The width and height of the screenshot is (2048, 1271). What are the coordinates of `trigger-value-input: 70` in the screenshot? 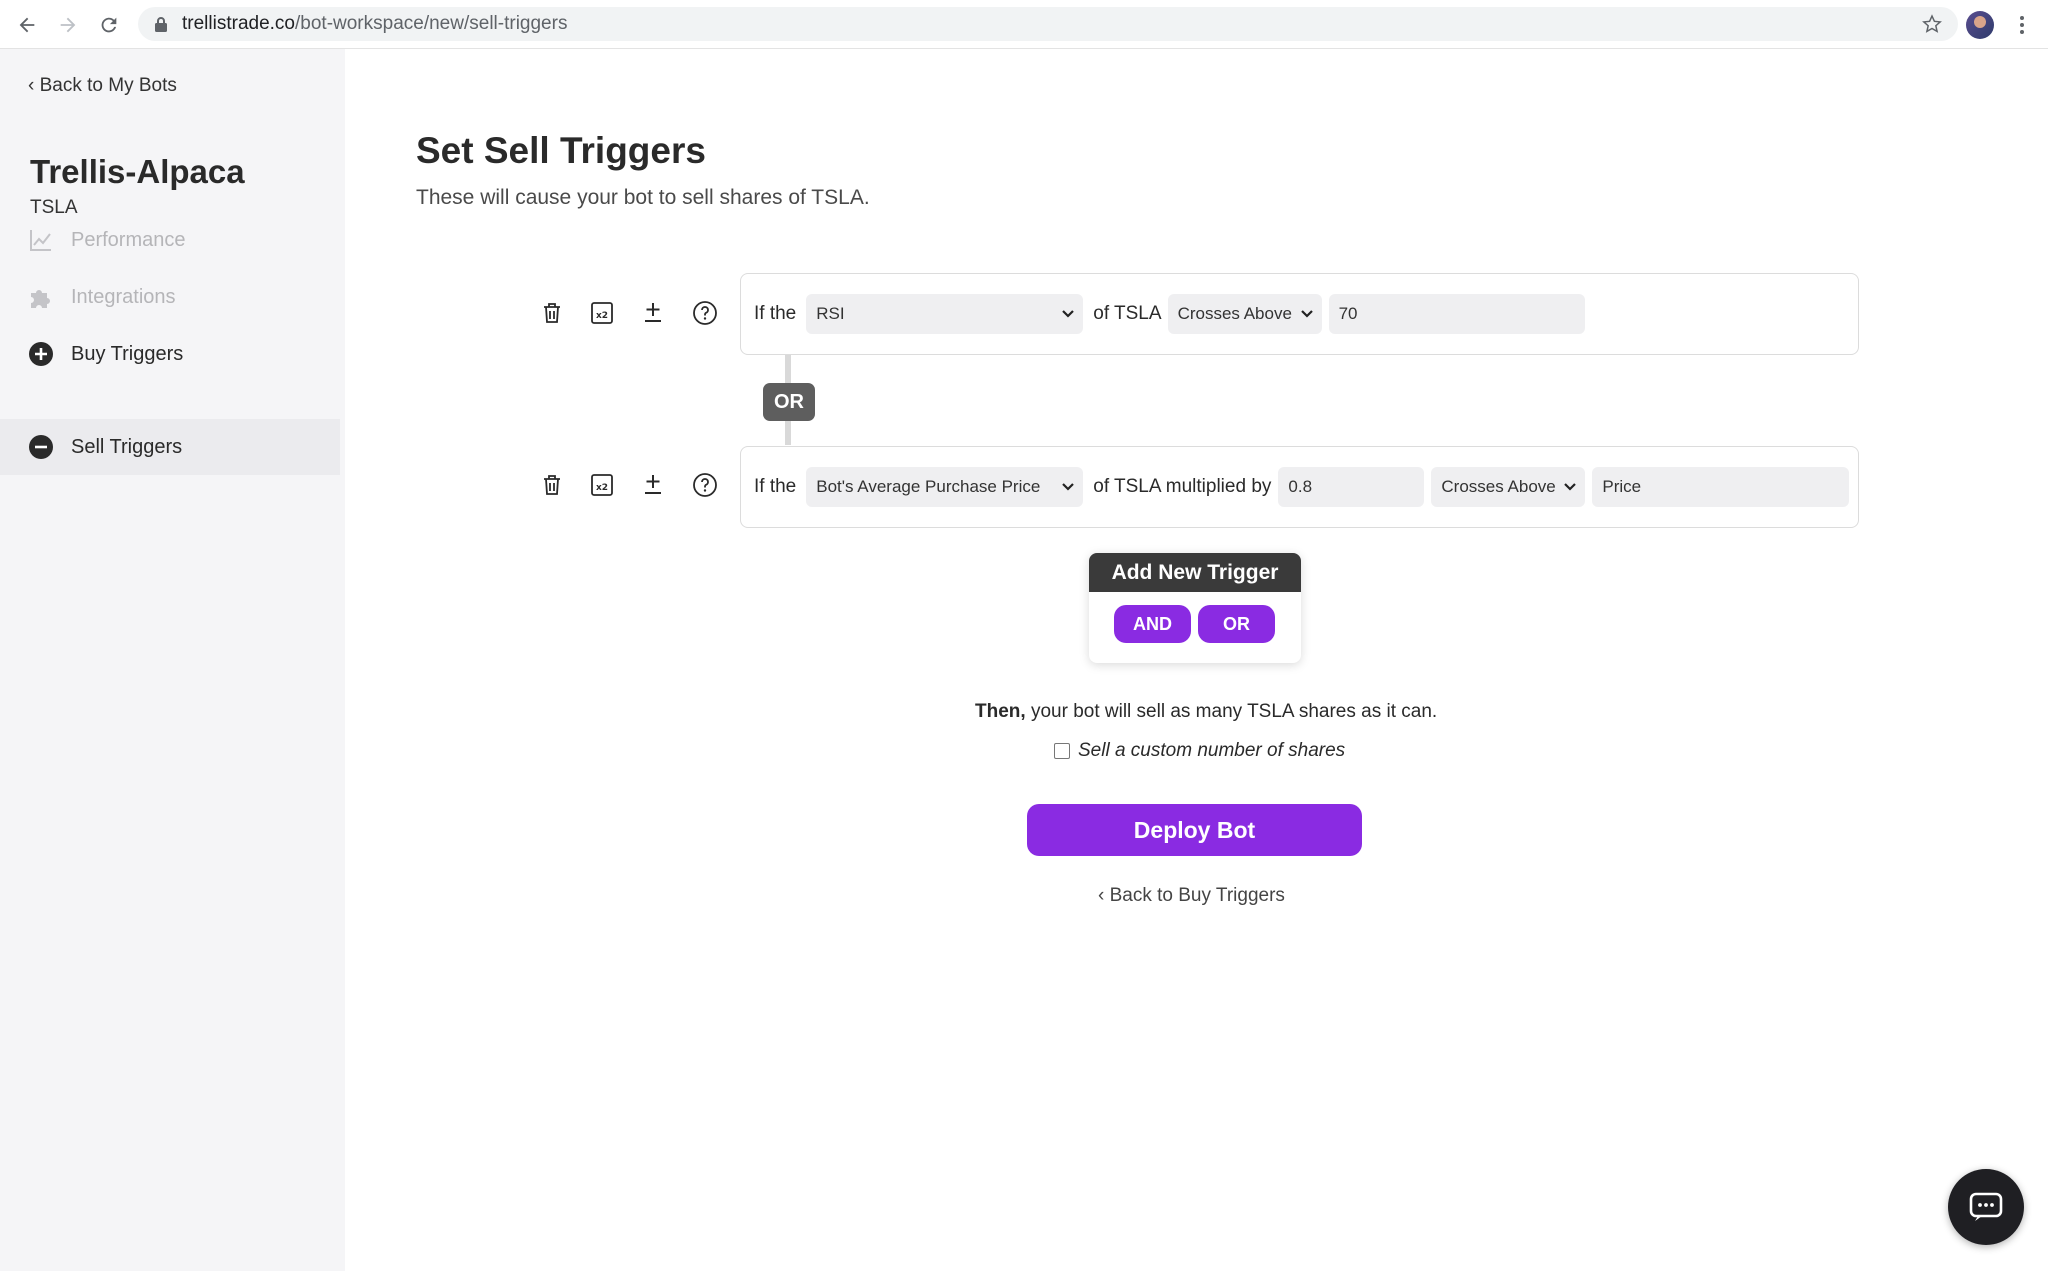 It's located at (1456, 314).